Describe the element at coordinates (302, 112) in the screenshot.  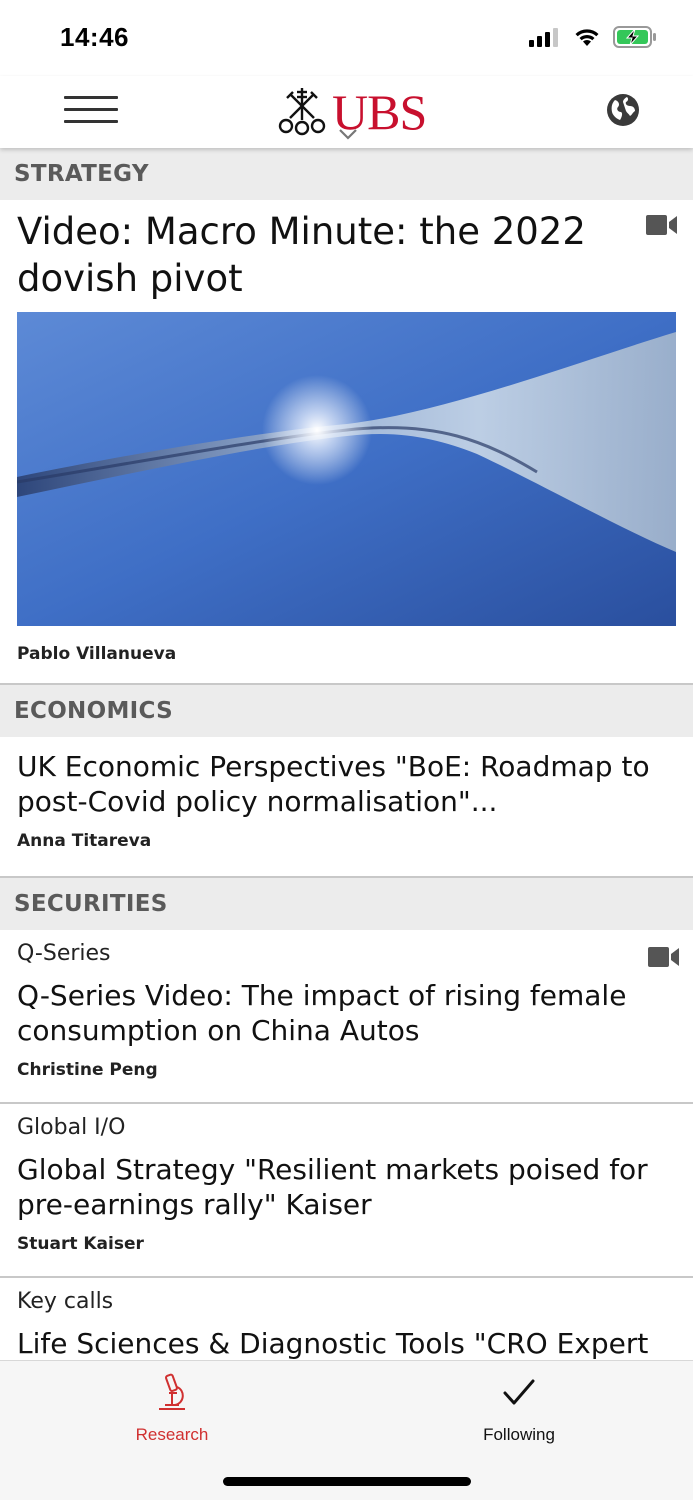
I see `ubs-keys-icon` at that location.